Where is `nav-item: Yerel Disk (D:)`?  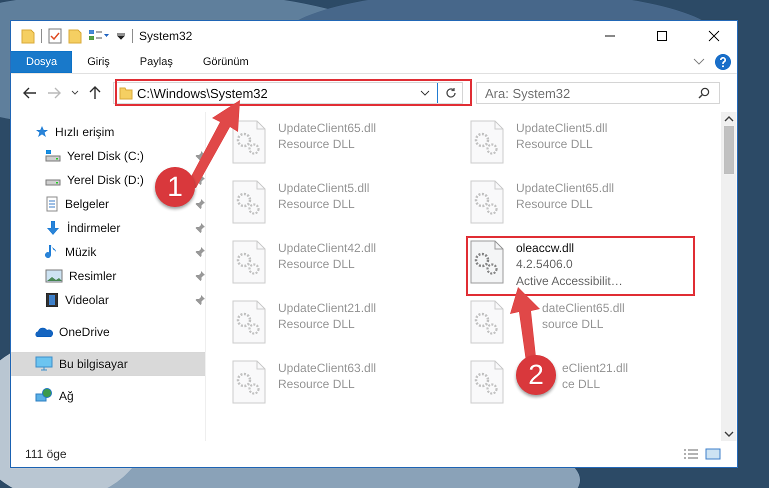 nav-item: Yerel Disk (D:) is located at coordinates (94, 180).